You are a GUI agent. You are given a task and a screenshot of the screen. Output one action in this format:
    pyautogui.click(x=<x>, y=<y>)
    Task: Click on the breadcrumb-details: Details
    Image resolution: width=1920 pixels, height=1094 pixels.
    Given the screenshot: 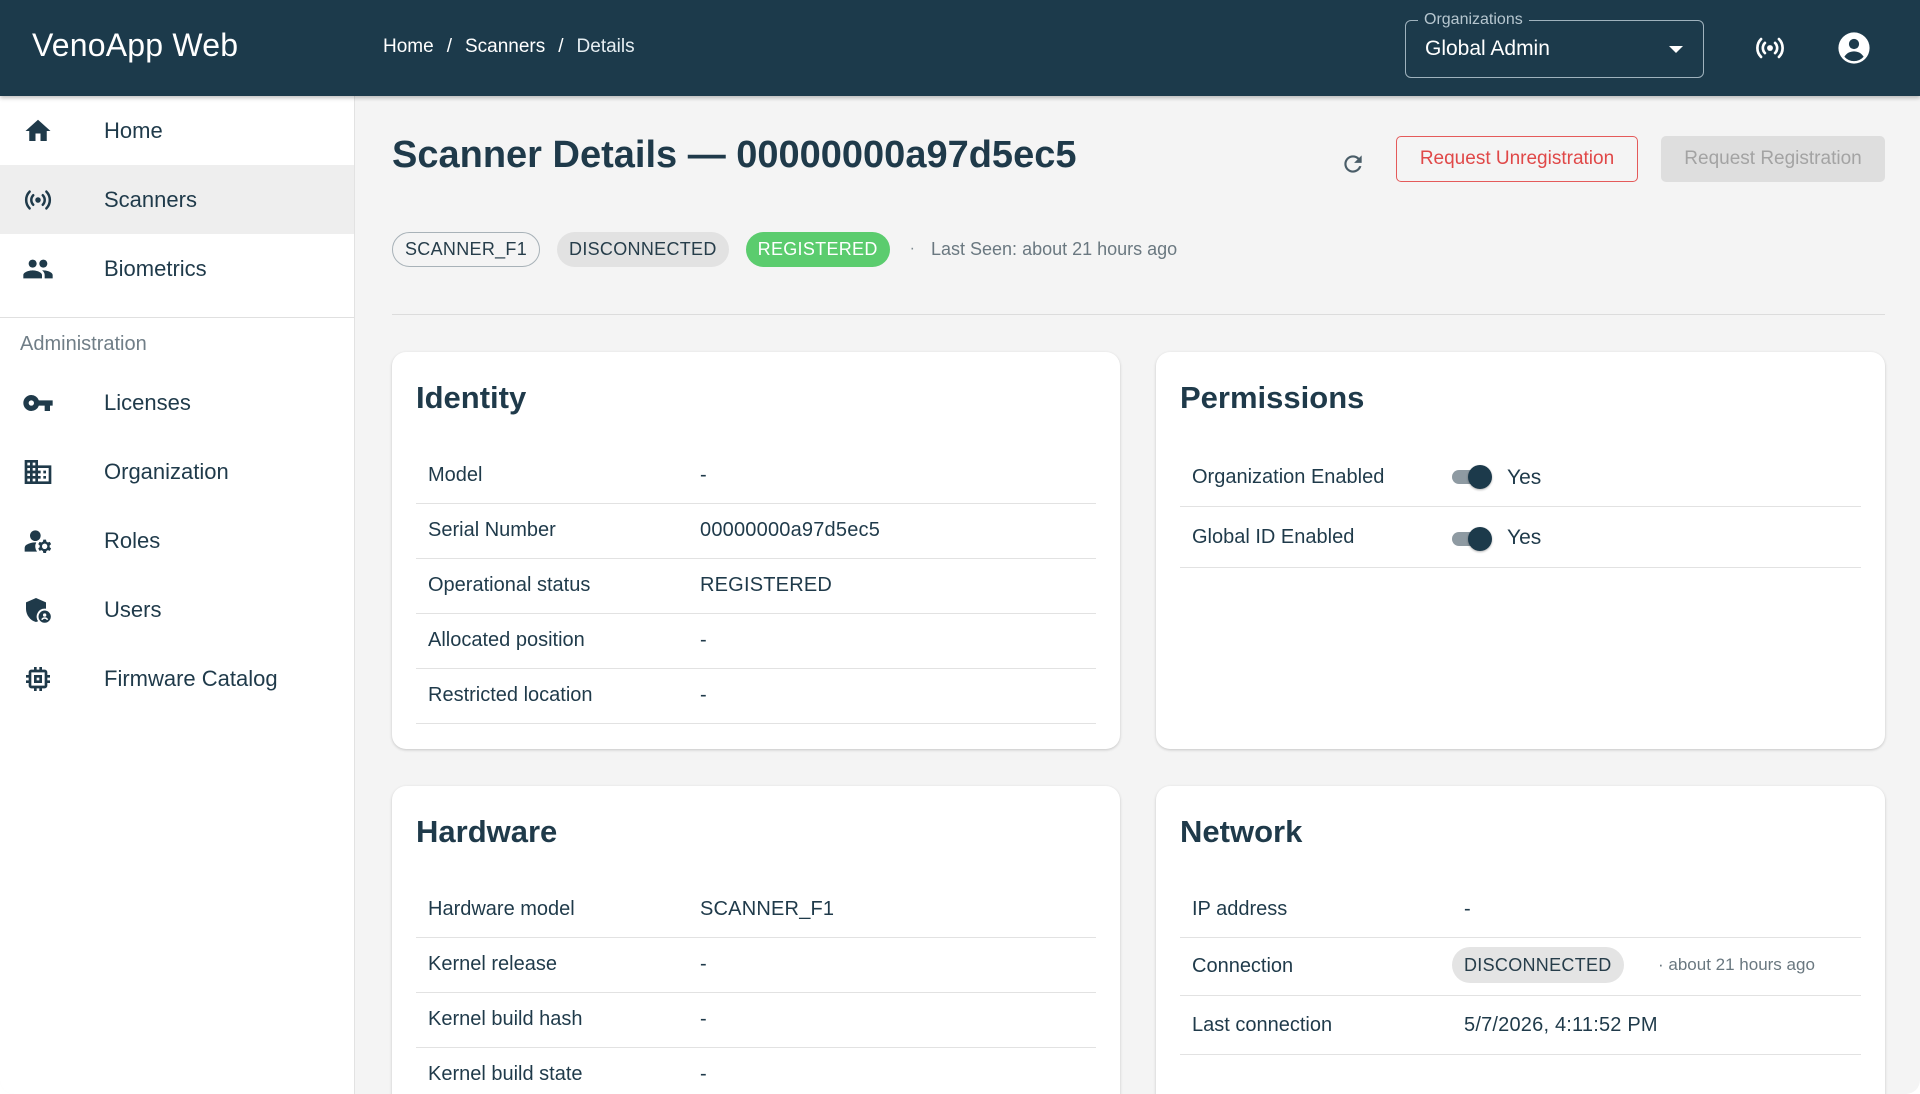 What is the action you would take?
    pyautogui.click(x=605, y=46)
    